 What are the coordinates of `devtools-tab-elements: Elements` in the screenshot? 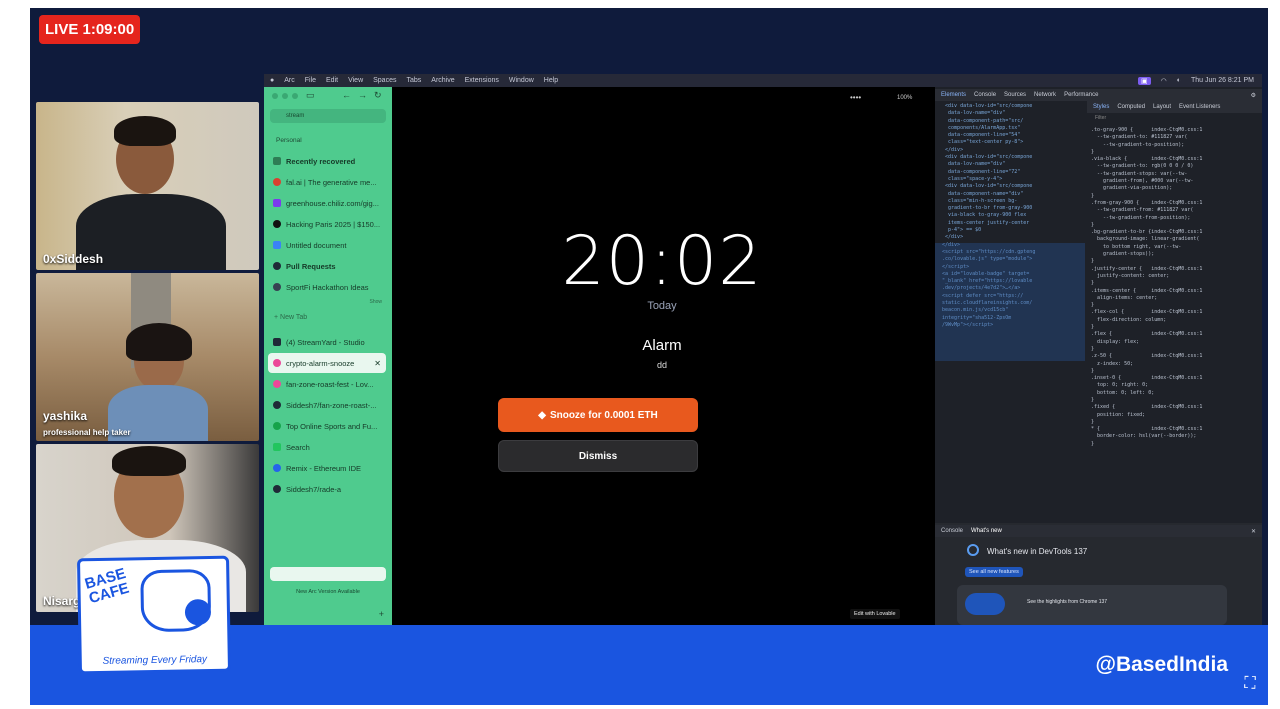 It's located at (953, 95).